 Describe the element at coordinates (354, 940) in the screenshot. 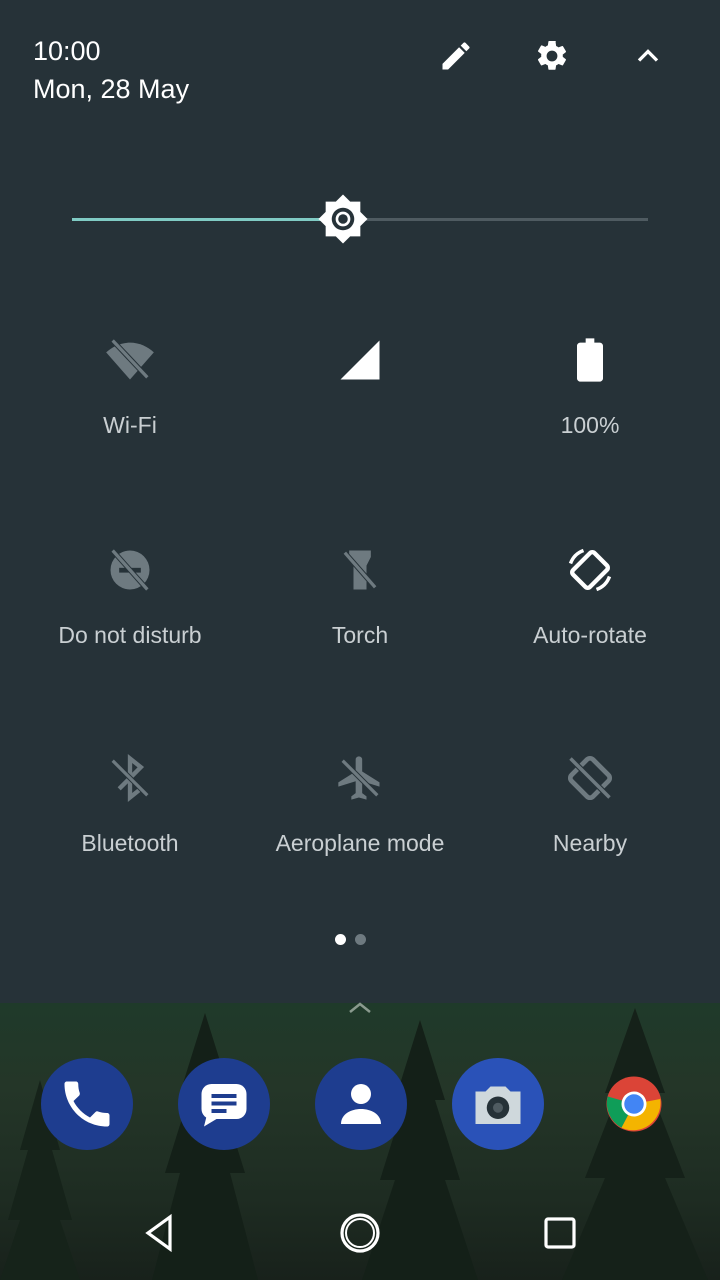

I see `page-indicator` at that location.